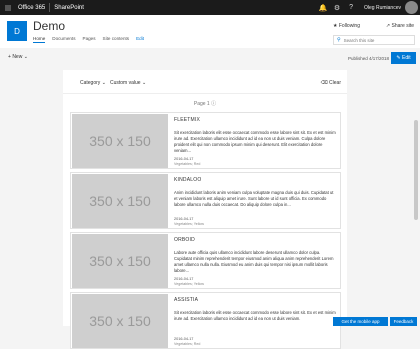 The image size is (420, 349). Describe the element at coordinates (116, 39) in the screenshot. I see `nav-site-contents: Site contents` at that location.